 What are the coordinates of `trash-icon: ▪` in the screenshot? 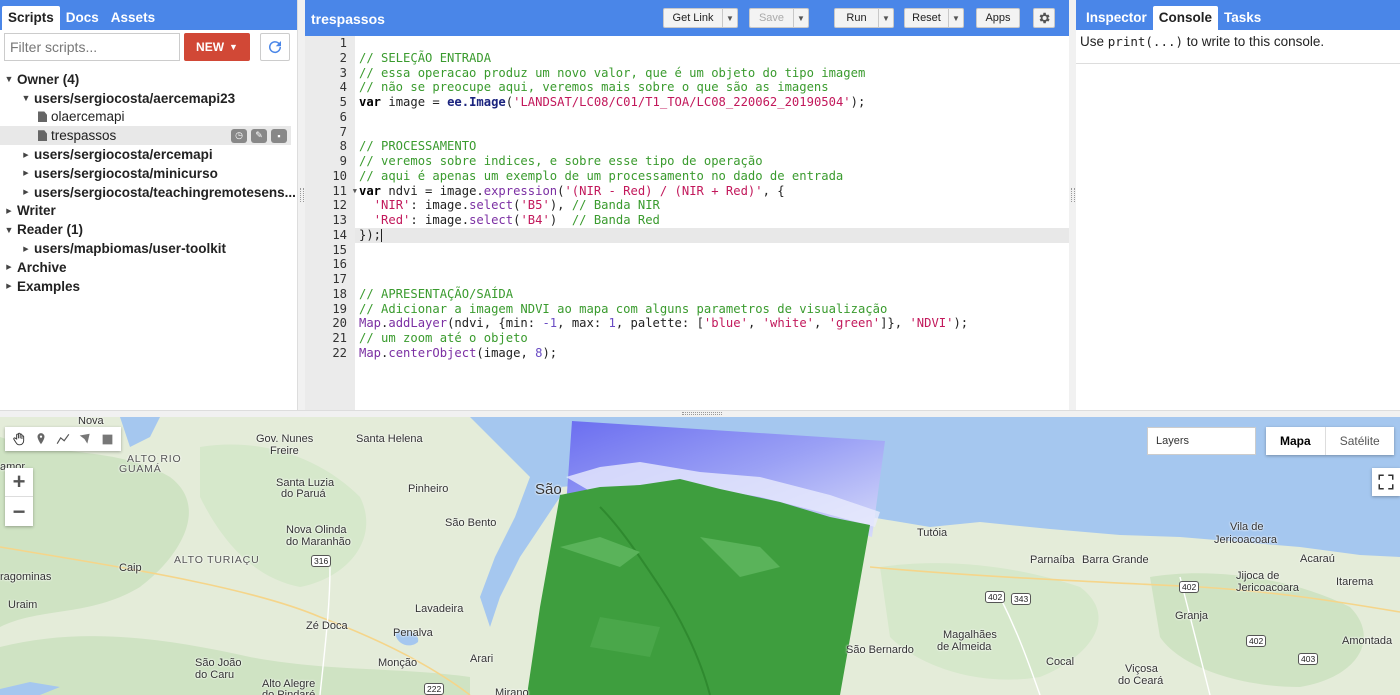 It's located at (279, 135).